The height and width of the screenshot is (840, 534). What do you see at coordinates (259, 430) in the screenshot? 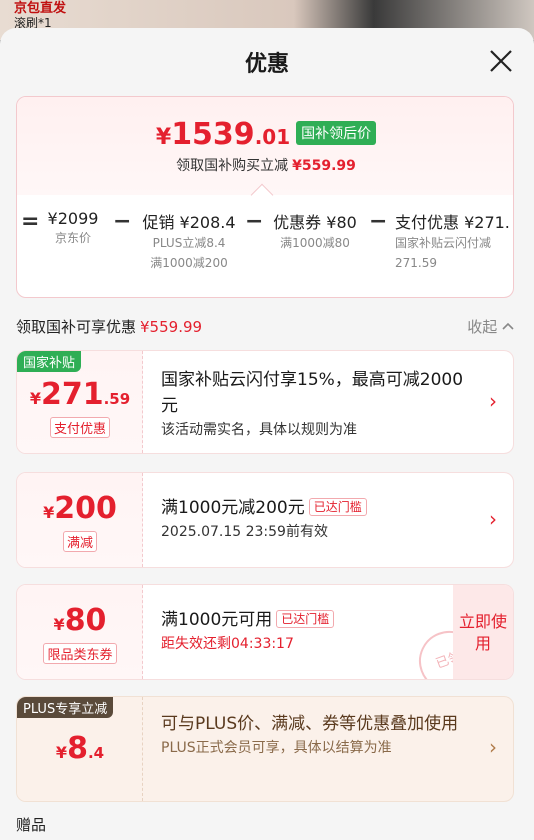
I see `coupon-note: 该活动需实名，具体以规则为准` at bounding box center [259, 430].